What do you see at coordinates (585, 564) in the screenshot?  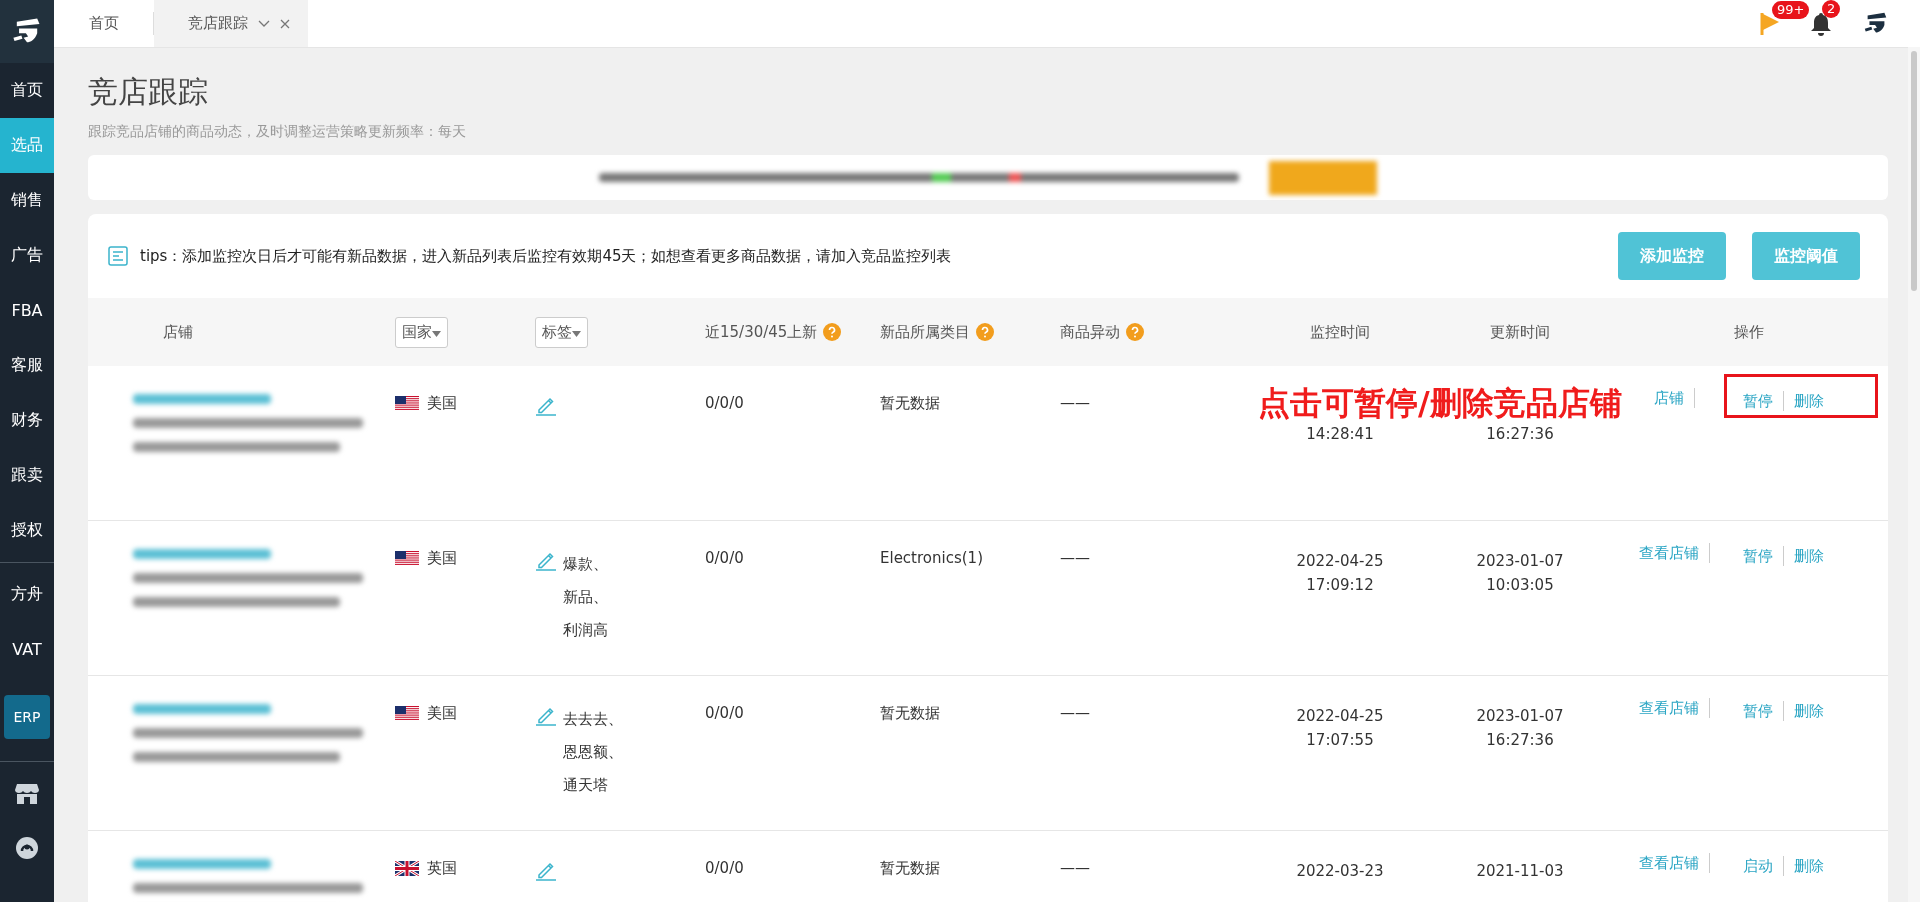 I see `tag-label: 爆款、` at bounding box center [585, 564].